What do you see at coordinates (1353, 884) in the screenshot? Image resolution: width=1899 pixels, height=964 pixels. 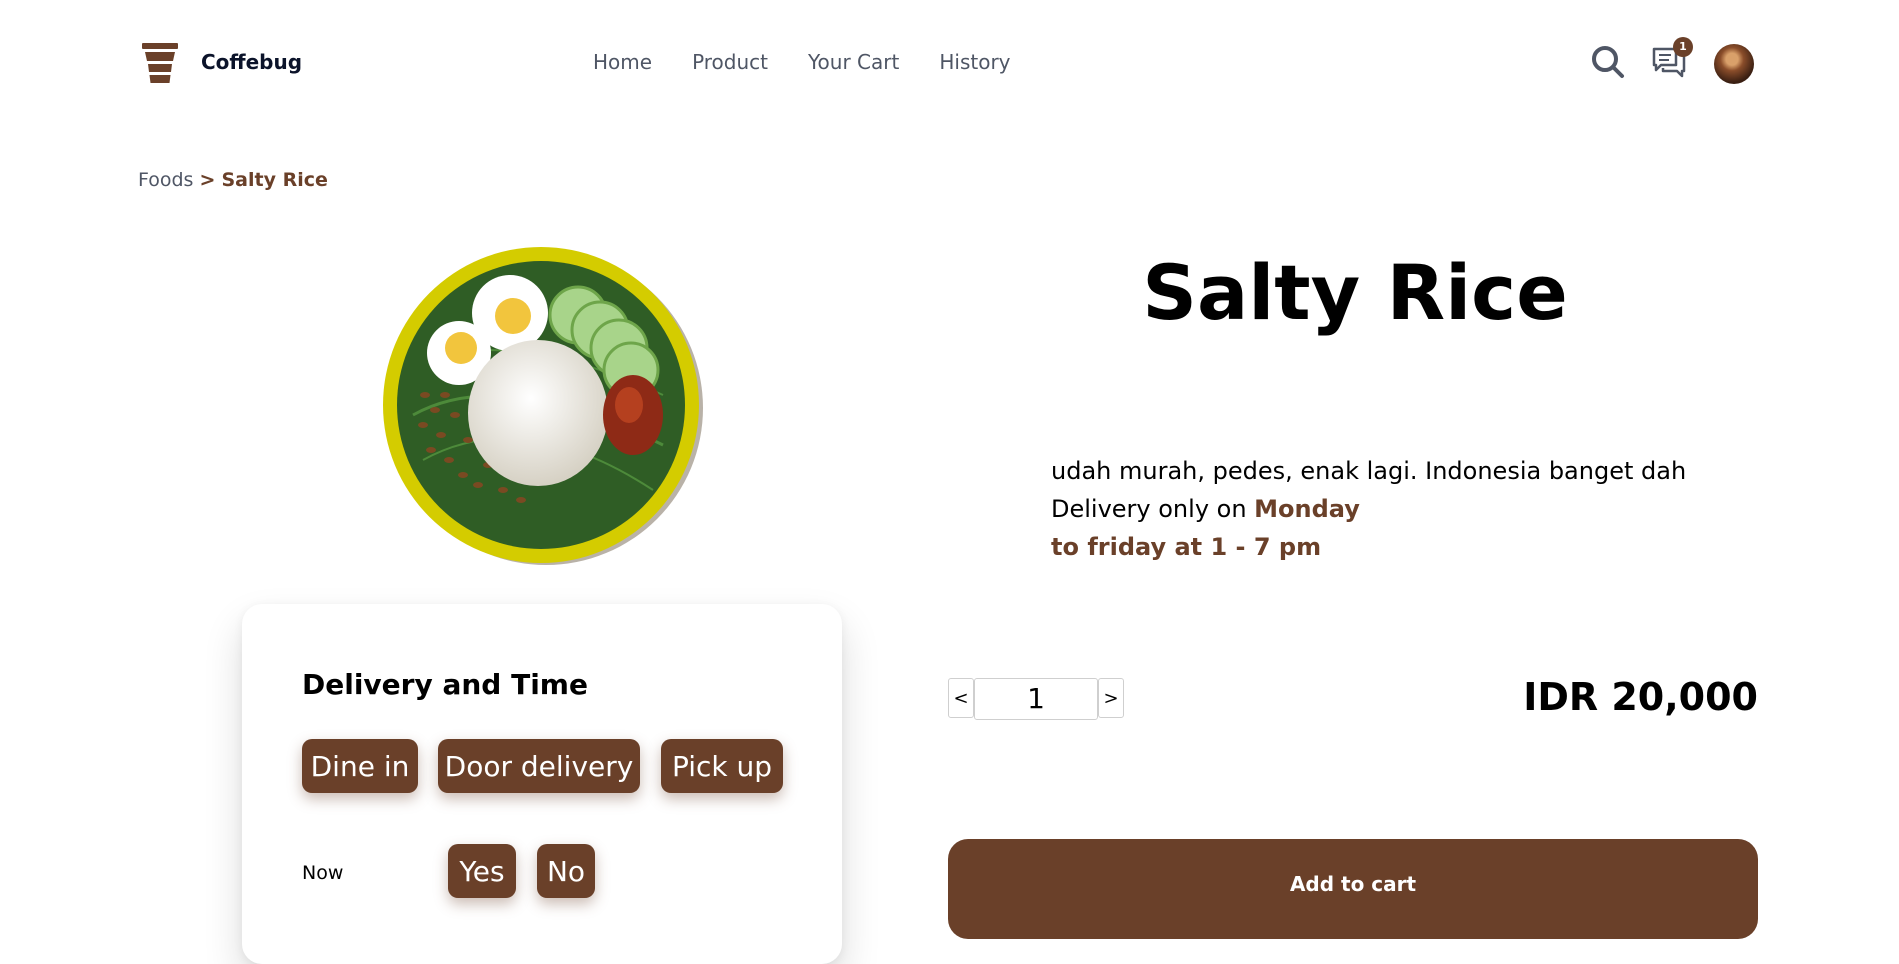 I see `add-to-cart-label: Add to cart` at bounding box center [1353, 884].